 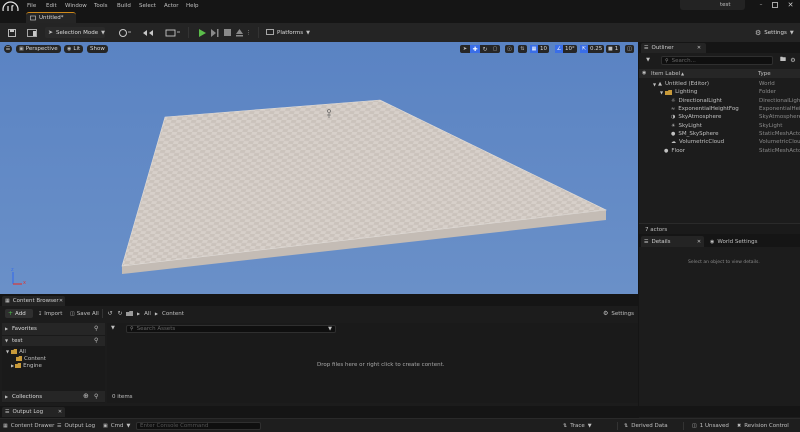 I want to click on viewport-menu-icon: ☰, so click(x=8, y=49).